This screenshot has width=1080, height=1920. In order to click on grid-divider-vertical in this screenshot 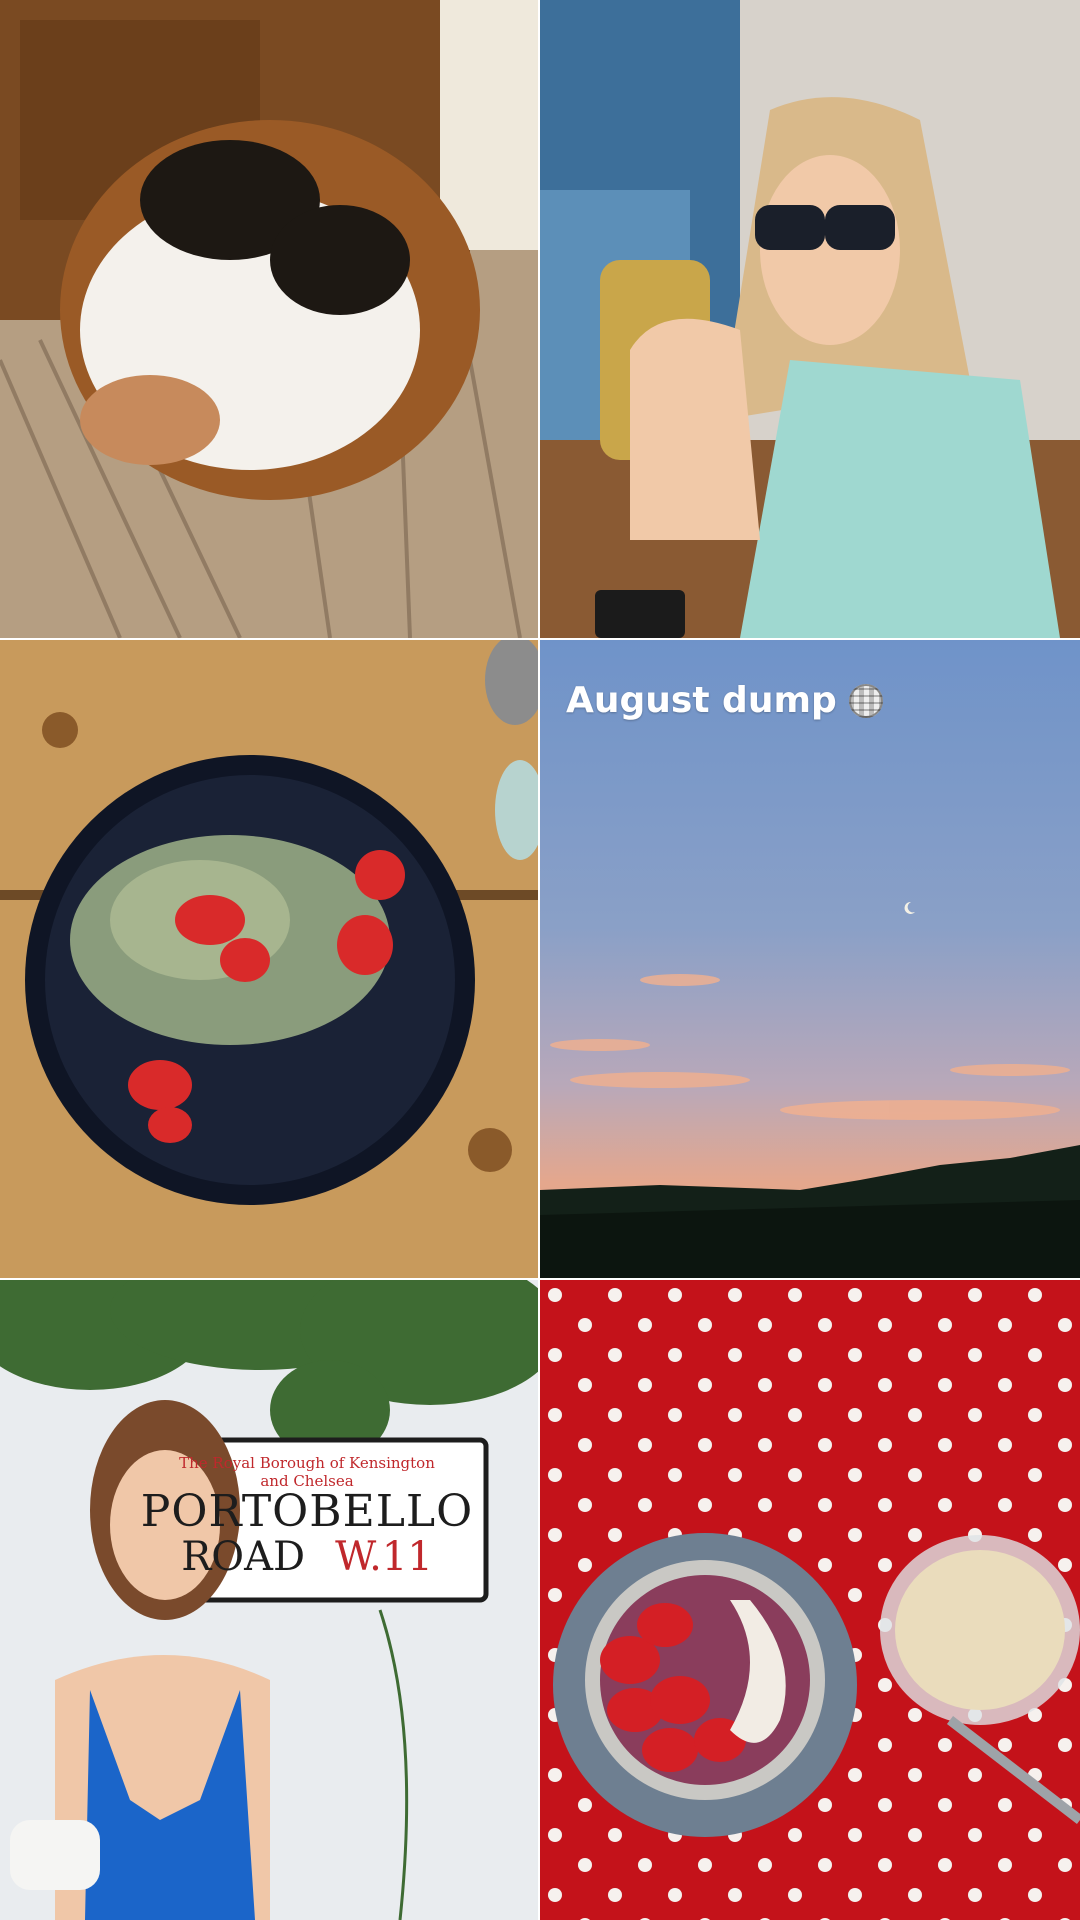, I will do `click(539, 960)`.